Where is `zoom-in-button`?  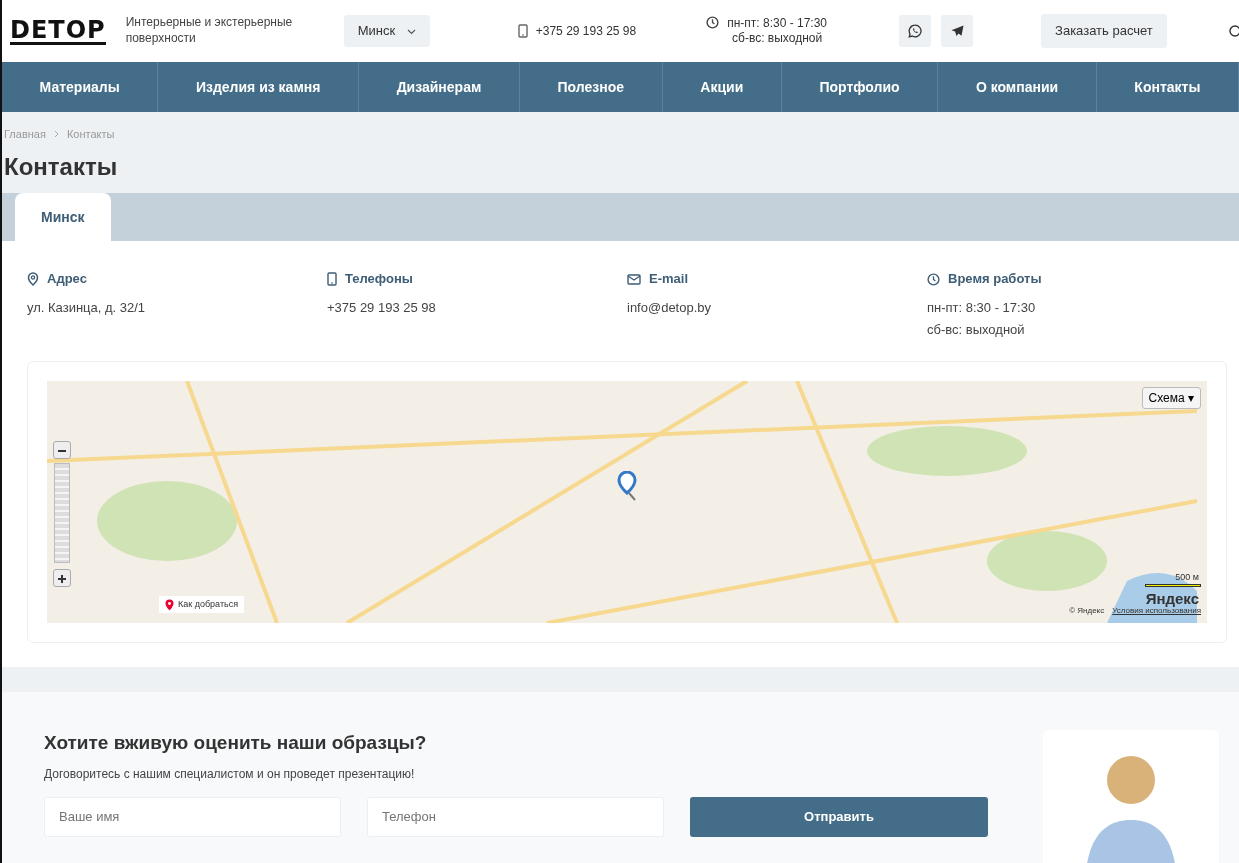
zoom-in-button is located at coordinates (62, 578).